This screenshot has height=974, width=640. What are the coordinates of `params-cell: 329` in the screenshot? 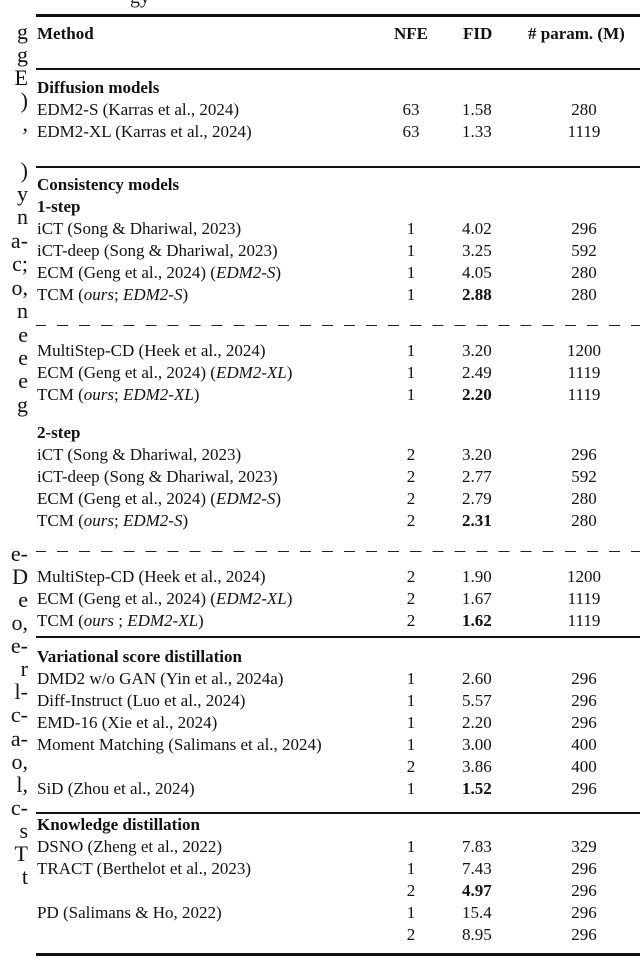 It's located at (584, 846).